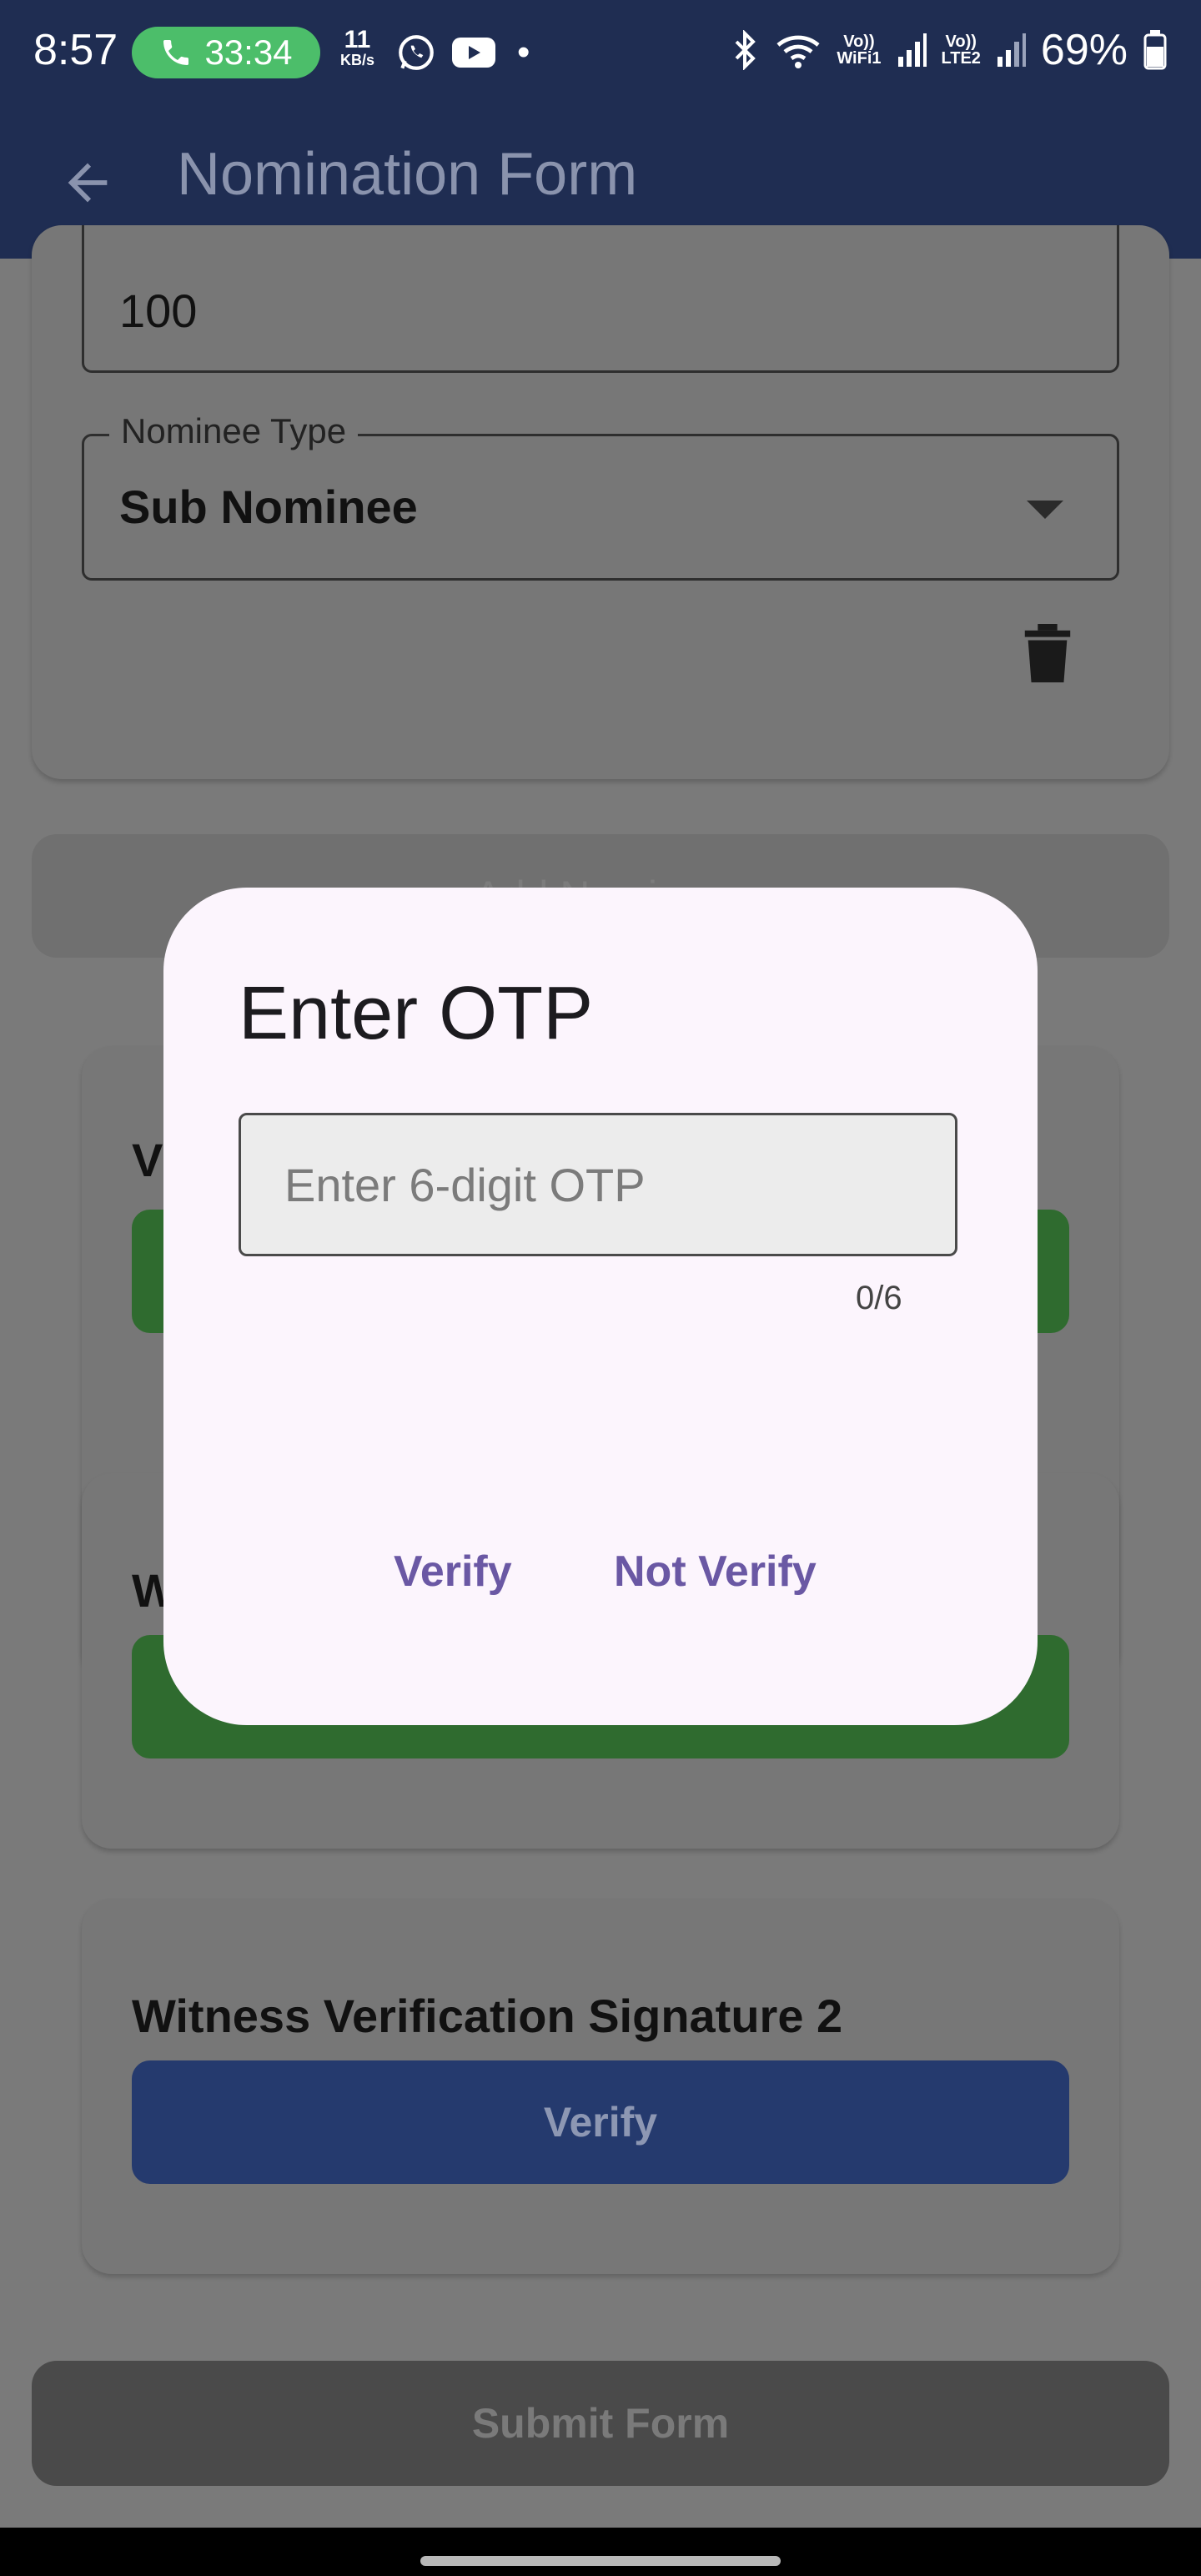 This screenshot has height=2576, width=1201. Describe the element at coordinates (798, 51) in the screenshot. I see `wifi-icon` at that location.